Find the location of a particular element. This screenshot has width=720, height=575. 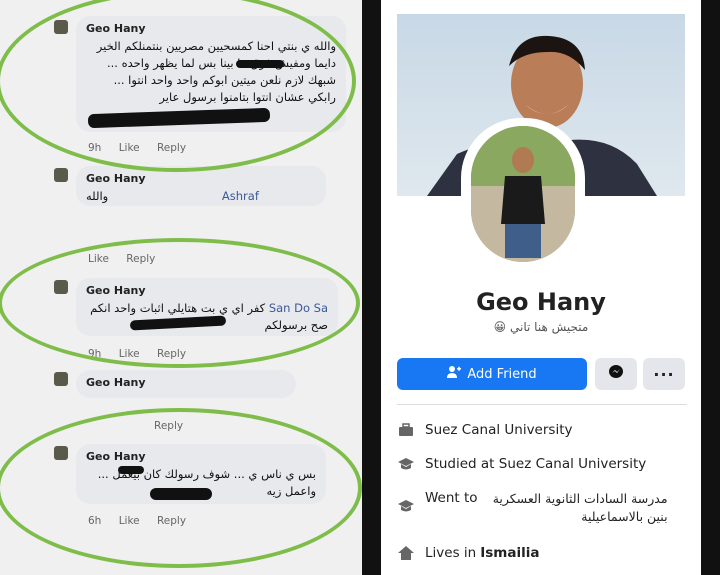

info-text: Lives in is located at coordinates (451, 553).